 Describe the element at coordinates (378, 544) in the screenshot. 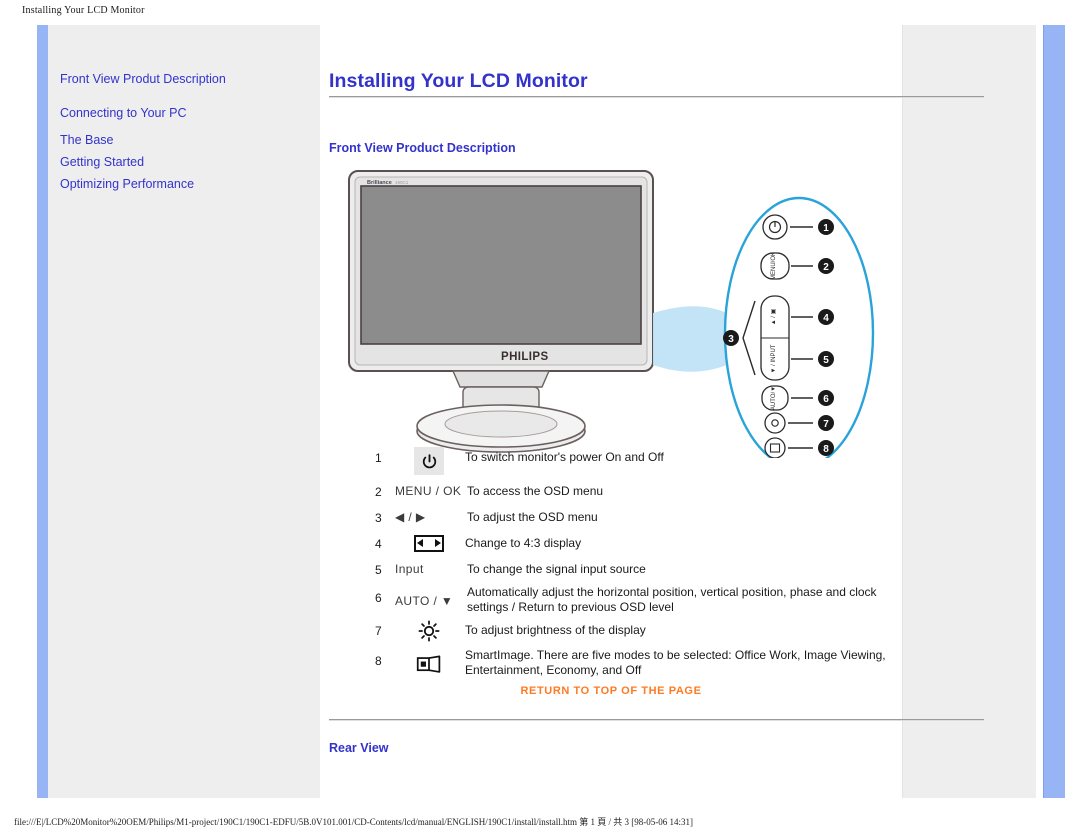

I see `legend-number: 4` at that location.